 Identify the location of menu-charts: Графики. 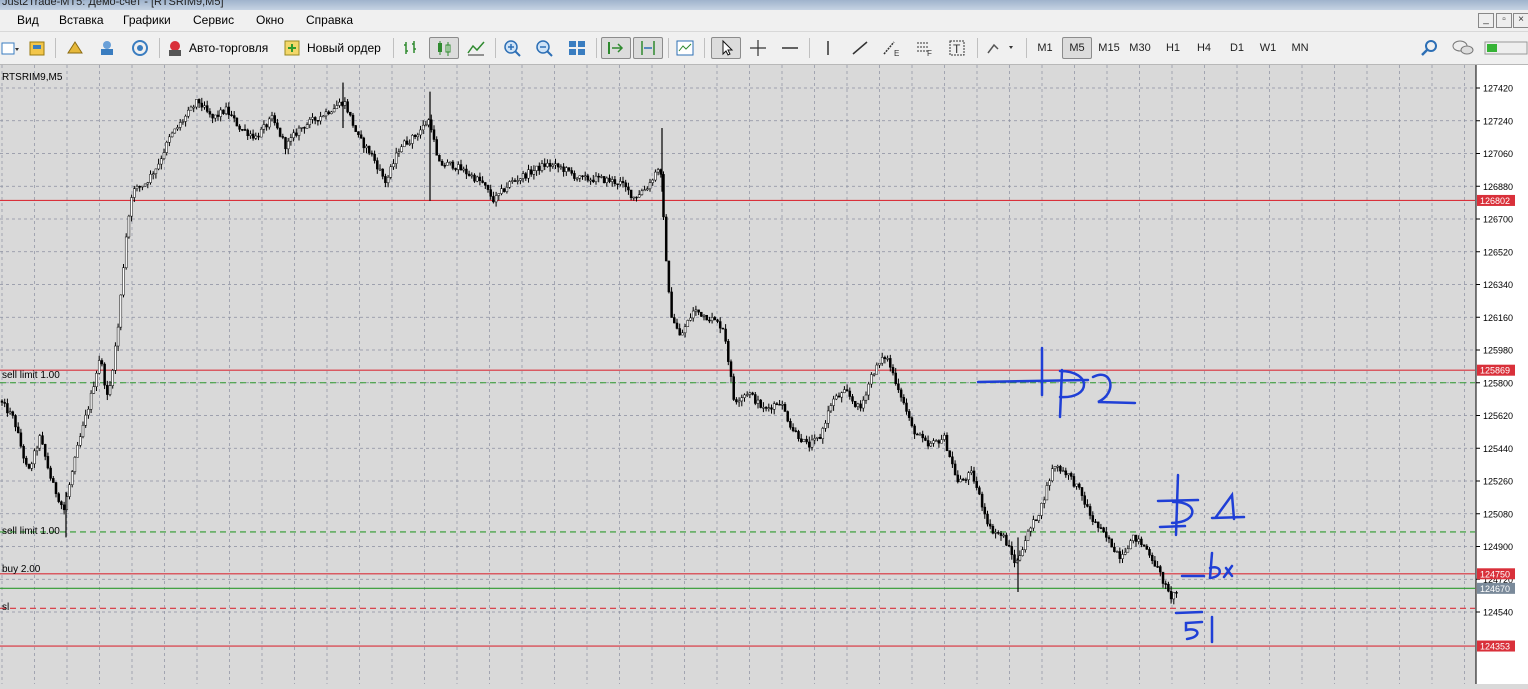
(147, 20).